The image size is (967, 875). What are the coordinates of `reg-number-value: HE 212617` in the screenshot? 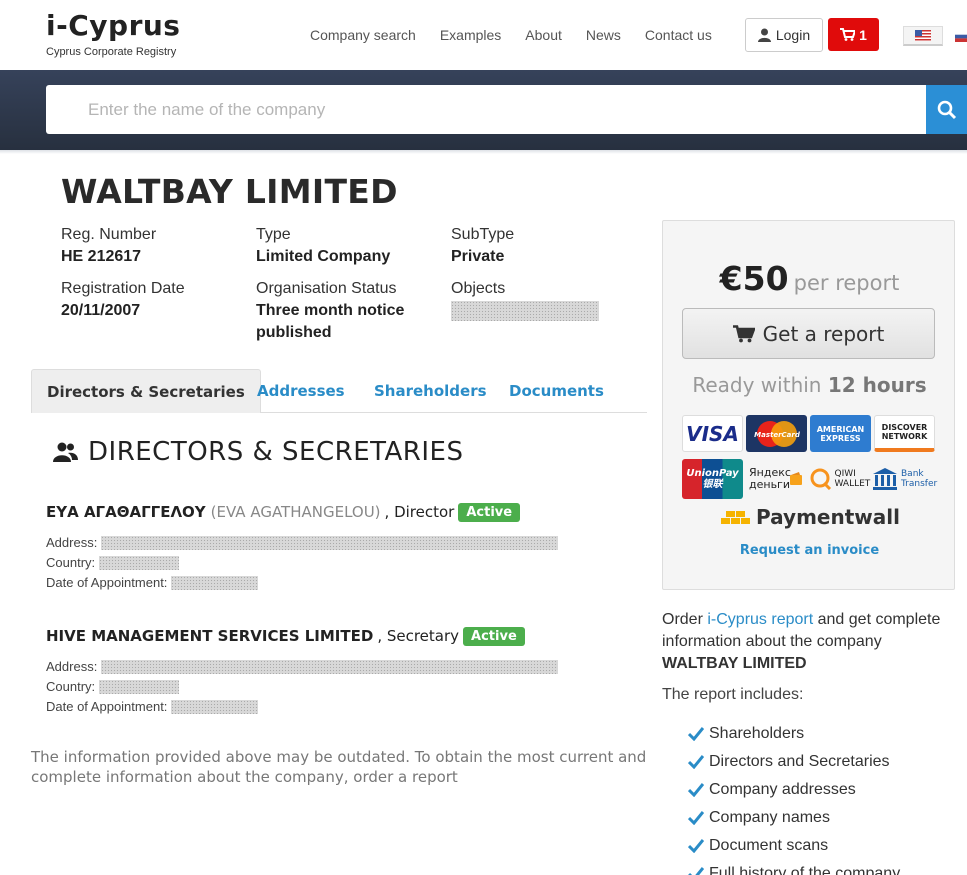 It's located at (101, 256).